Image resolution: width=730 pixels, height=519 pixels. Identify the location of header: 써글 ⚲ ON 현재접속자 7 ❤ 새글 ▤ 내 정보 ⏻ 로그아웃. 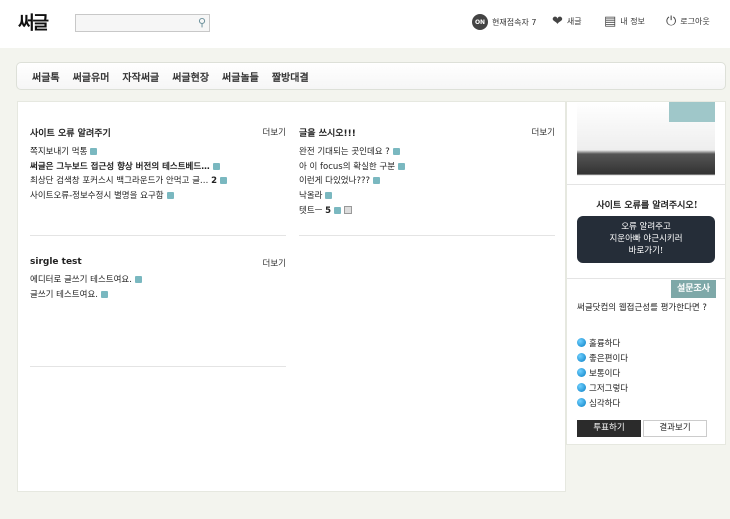
(365, 24).